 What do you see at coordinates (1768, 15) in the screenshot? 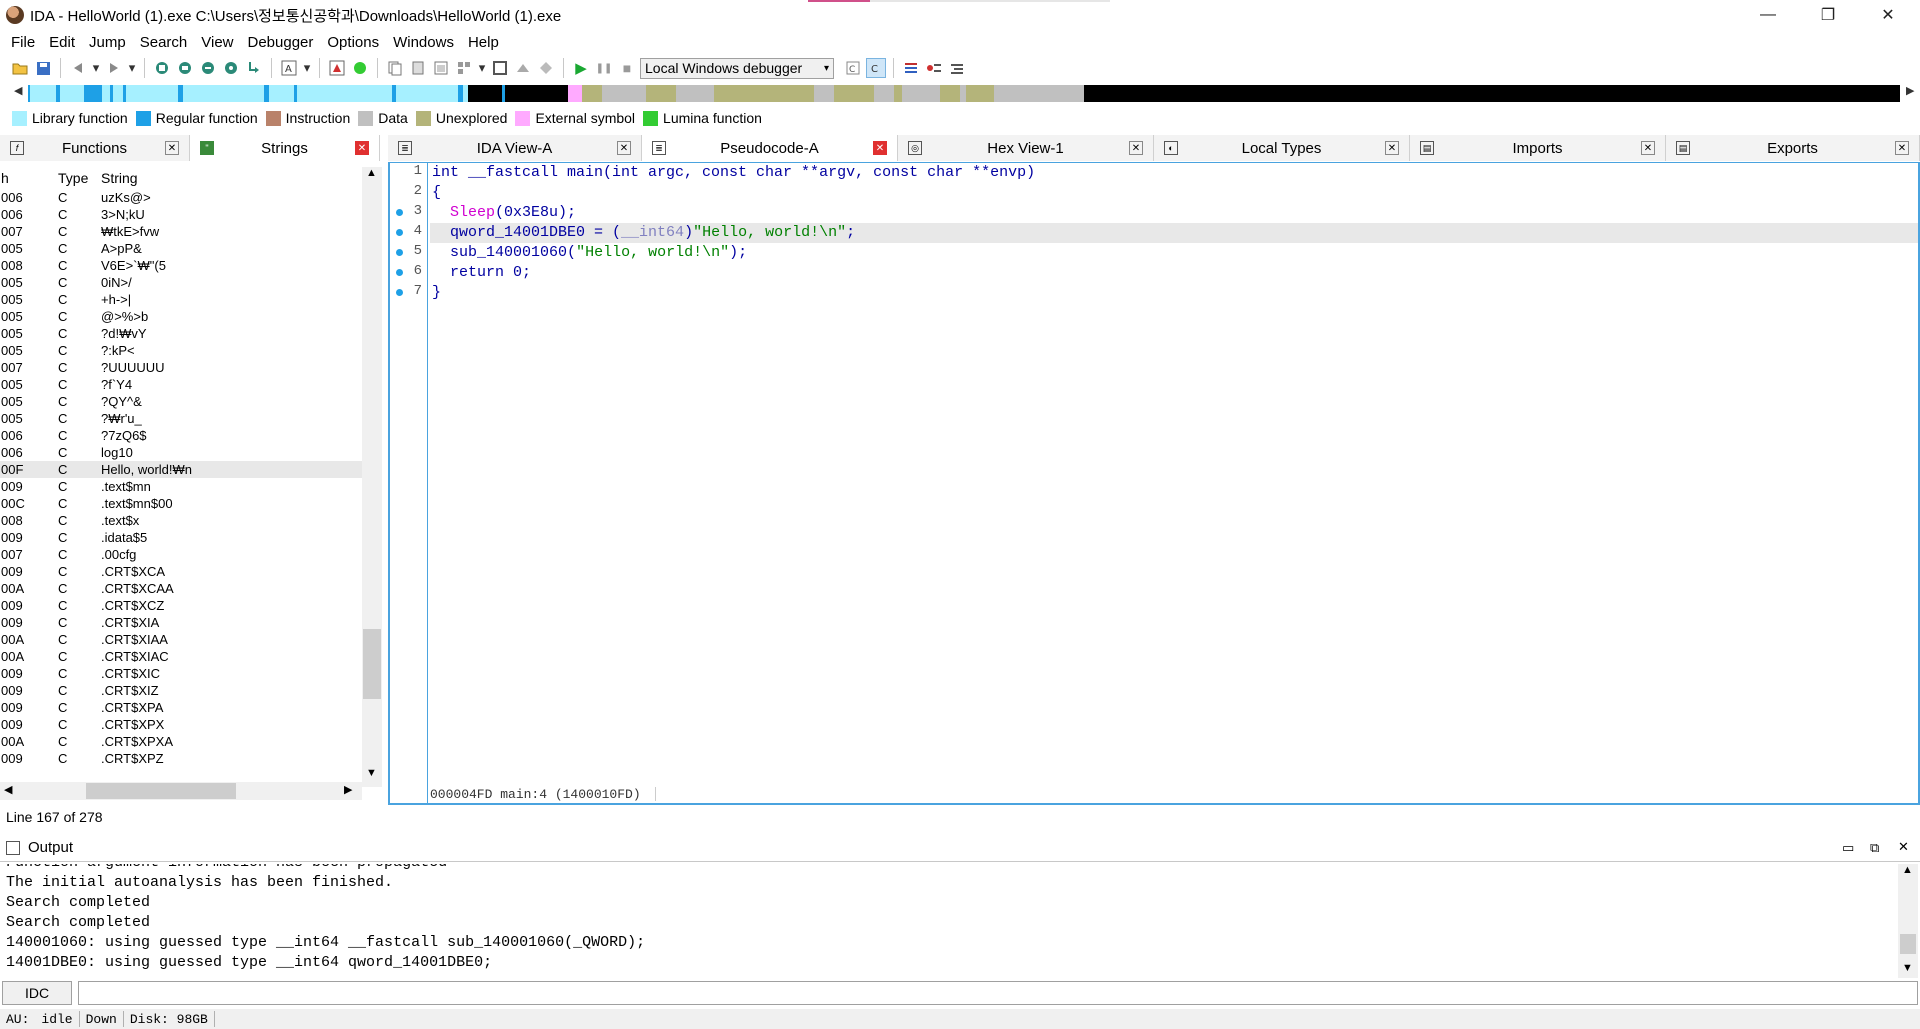
I see `minimize-button: —` at bounding box center [1768, 15].